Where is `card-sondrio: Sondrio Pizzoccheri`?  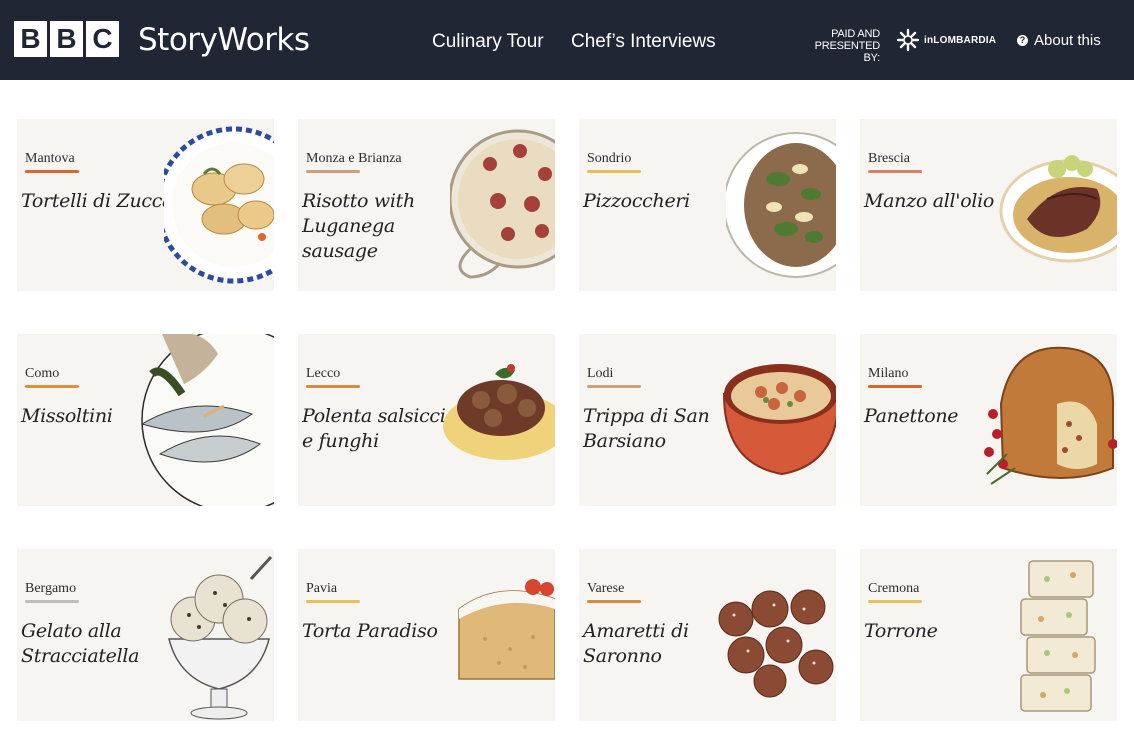
card-sondrio: Sondrio Pizzoccheri is located at coordinates (707, 205).